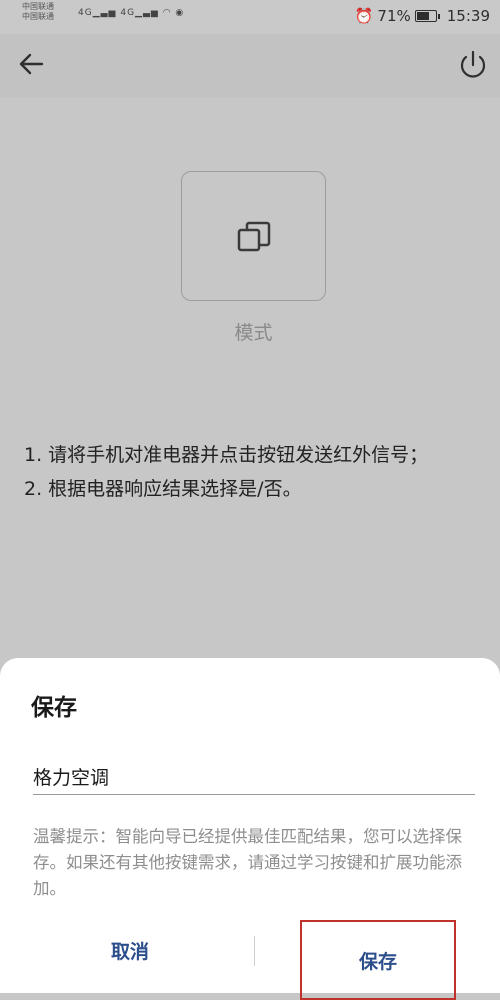 The image size is (500, 1000). I want to click on instruction-line-2: 2. 根据电器响应结果选择是/否。, so click(163, 489).